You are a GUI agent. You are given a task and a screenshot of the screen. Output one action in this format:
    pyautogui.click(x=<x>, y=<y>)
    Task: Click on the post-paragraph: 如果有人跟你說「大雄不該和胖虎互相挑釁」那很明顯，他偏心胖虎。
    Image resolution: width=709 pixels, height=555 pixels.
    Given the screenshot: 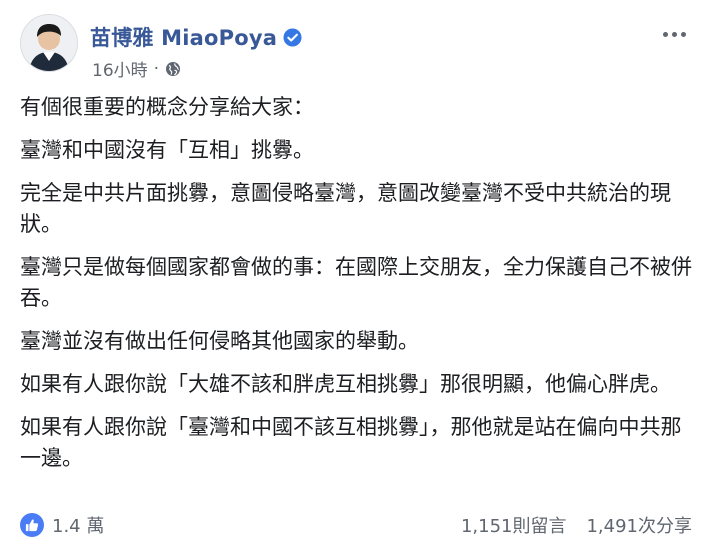 What is the action you would take?
    pyautogui.click(x=345, y=384)
    